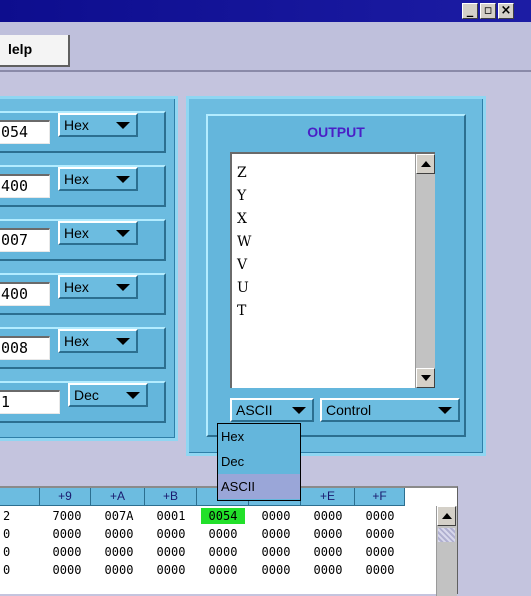  I want to click on column-header, so click(20, 497).